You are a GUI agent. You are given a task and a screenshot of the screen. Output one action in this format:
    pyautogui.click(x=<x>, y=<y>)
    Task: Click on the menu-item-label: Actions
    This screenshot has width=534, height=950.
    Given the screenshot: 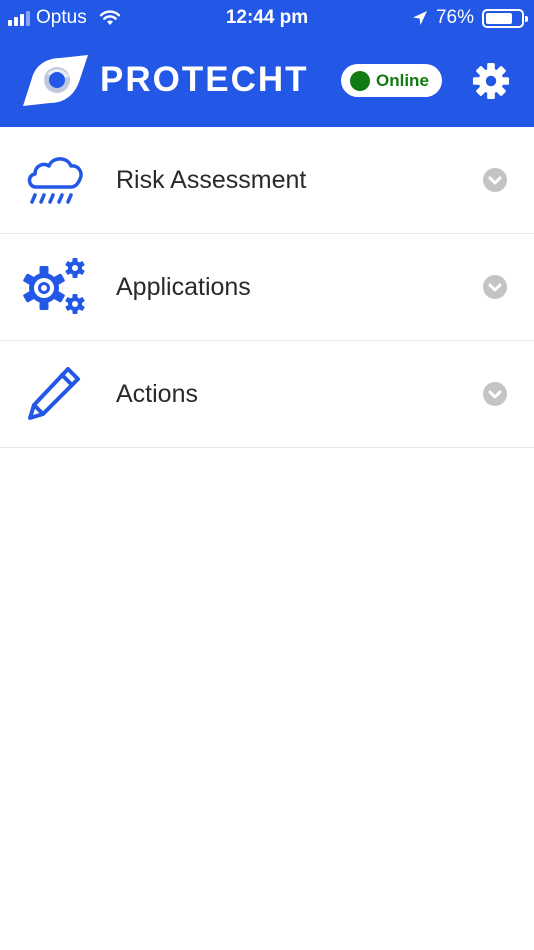 What is the action you would take?
    pyautogui.click(x=157, y=394)
    